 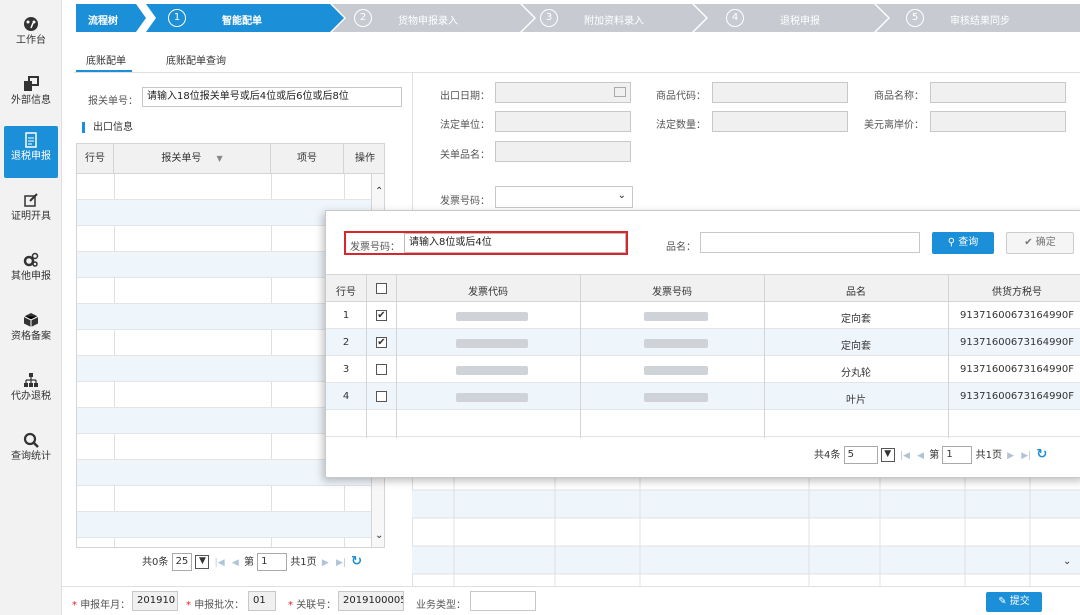 I want to click on sidebar-item-tax-refund: 退税申报, so click(x=31, y=152).